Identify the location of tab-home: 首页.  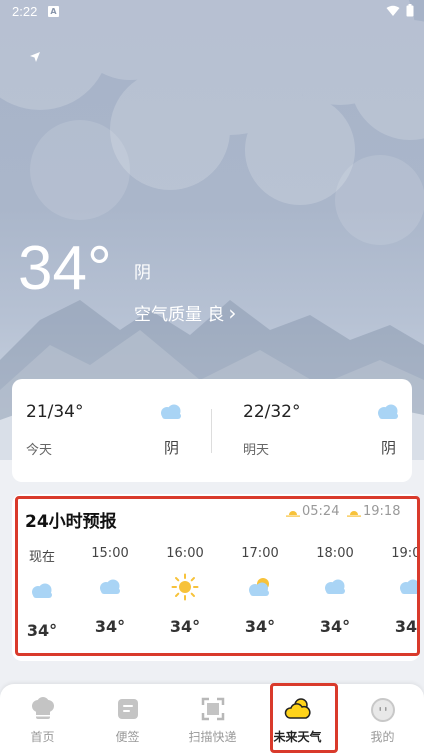
(42, 719).